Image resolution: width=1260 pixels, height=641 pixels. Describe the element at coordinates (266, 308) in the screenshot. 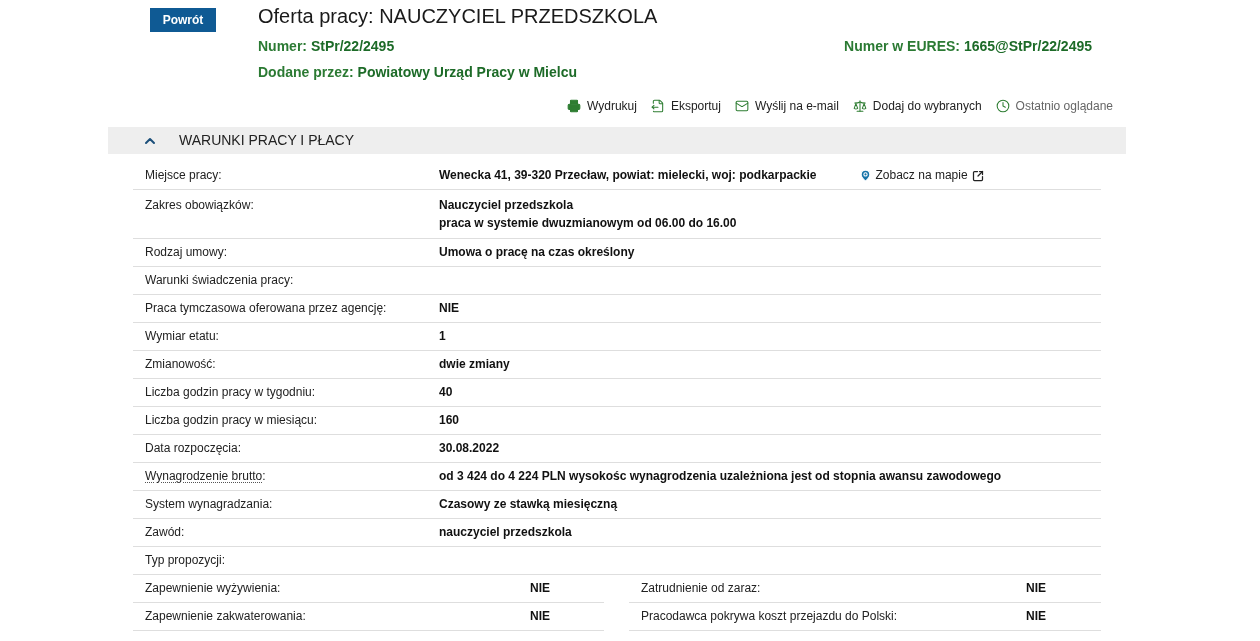

I see `field-label: Praca tymczasowa oferowana przez agencję:` at that location.